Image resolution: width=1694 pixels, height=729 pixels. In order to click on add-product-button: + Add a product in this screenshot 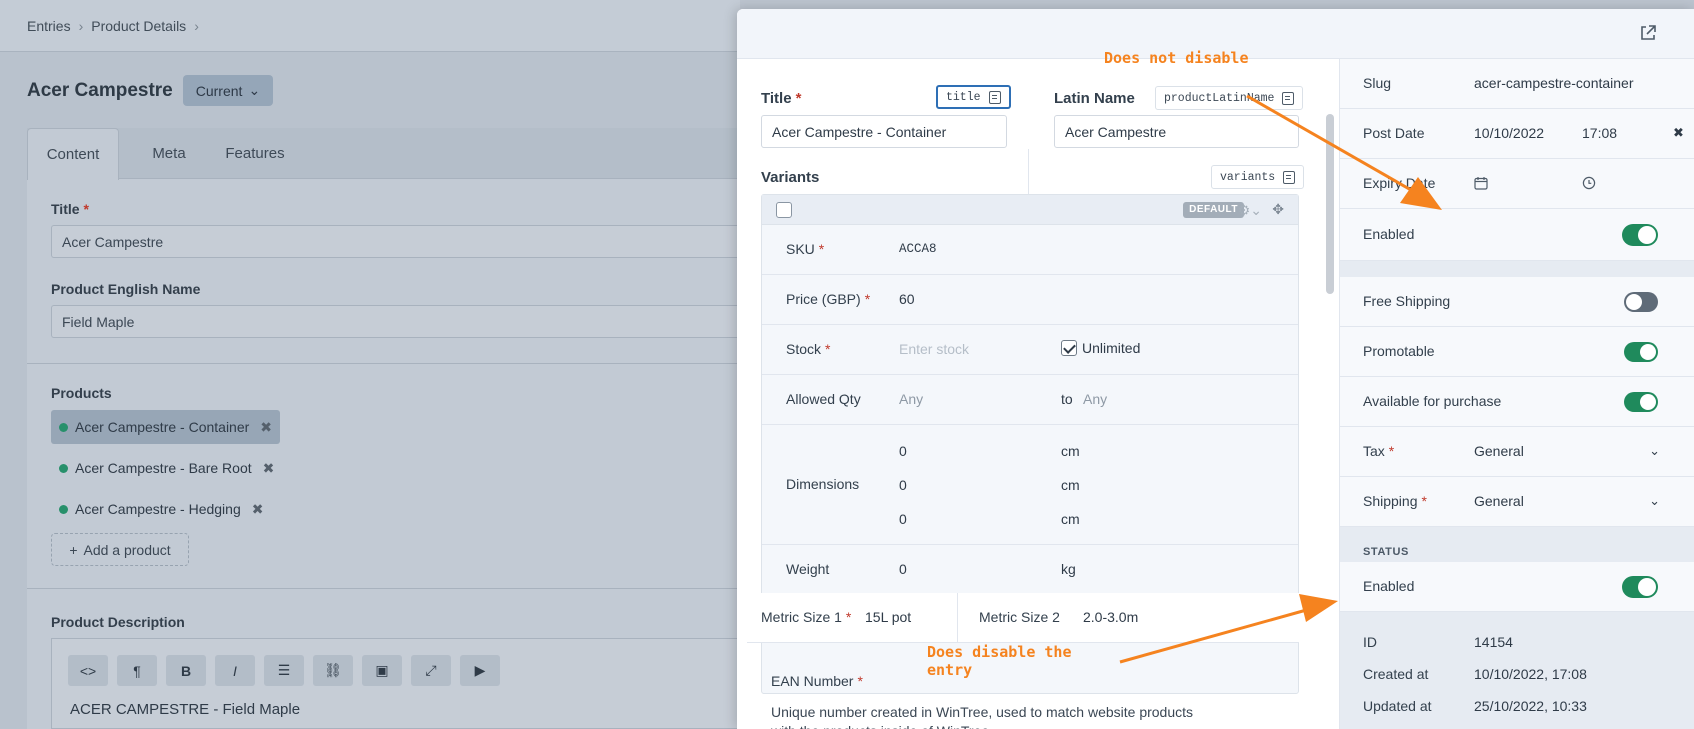, I will do `click(120, 549)`.